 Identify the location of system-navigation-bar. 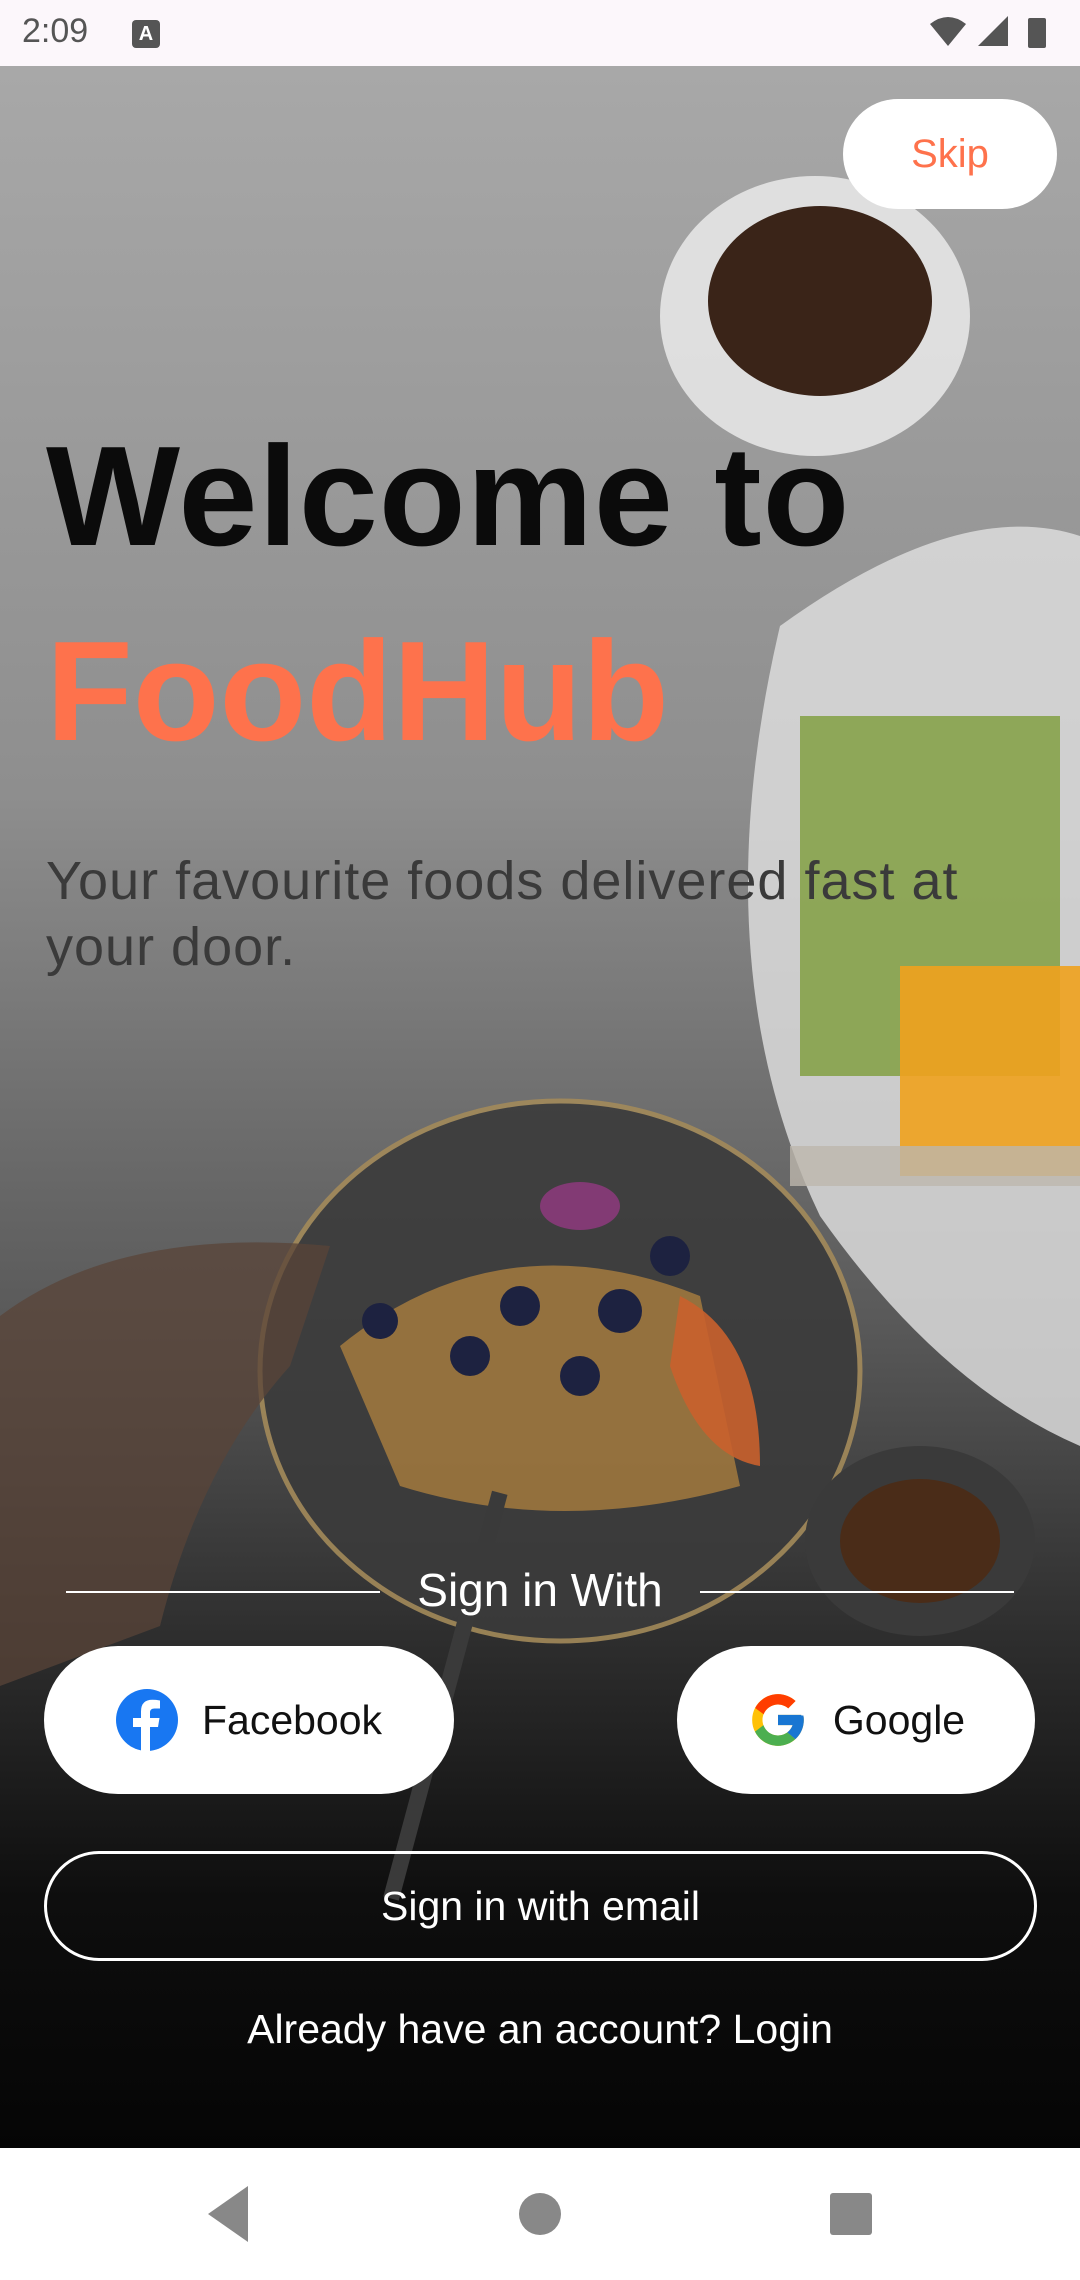
(540, 2214).